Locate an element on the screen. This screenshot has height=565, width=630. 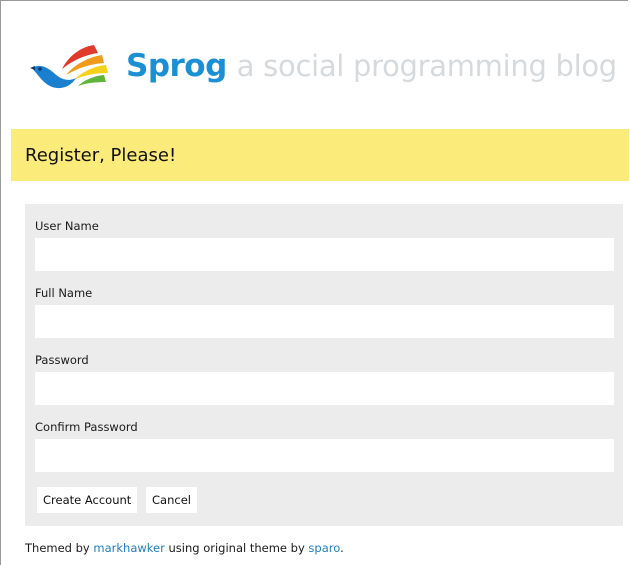
footer-middle: using original theme by is located at coordinates (236, 548).